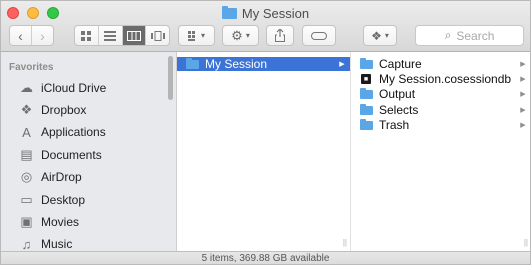 This screenshot has width=531, height=265. I want to click on forward-button: ›, so click(42, 35).